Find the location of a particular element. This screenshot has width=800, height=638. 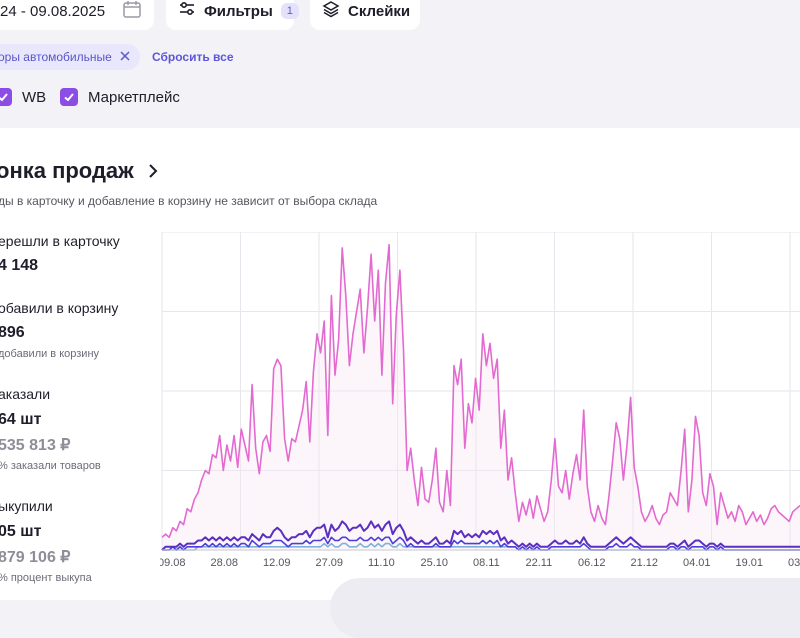

close-icon is located at coordinates (125, 57).